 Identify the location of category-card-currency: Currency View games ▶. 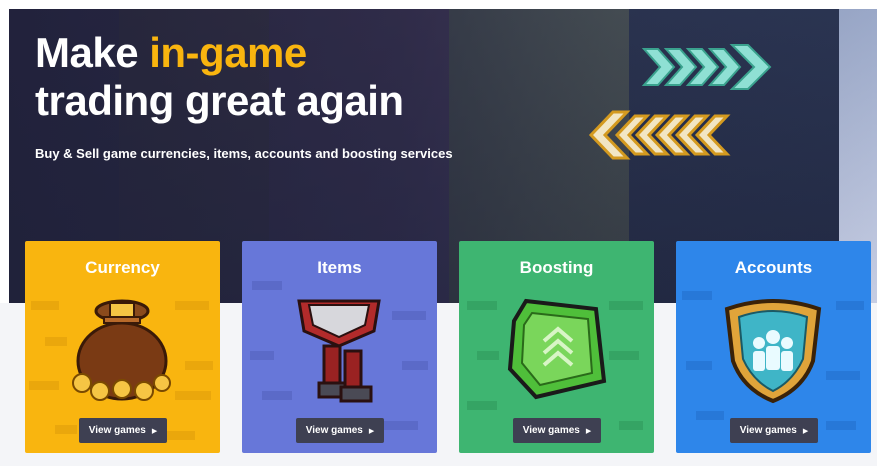
(122, 347).